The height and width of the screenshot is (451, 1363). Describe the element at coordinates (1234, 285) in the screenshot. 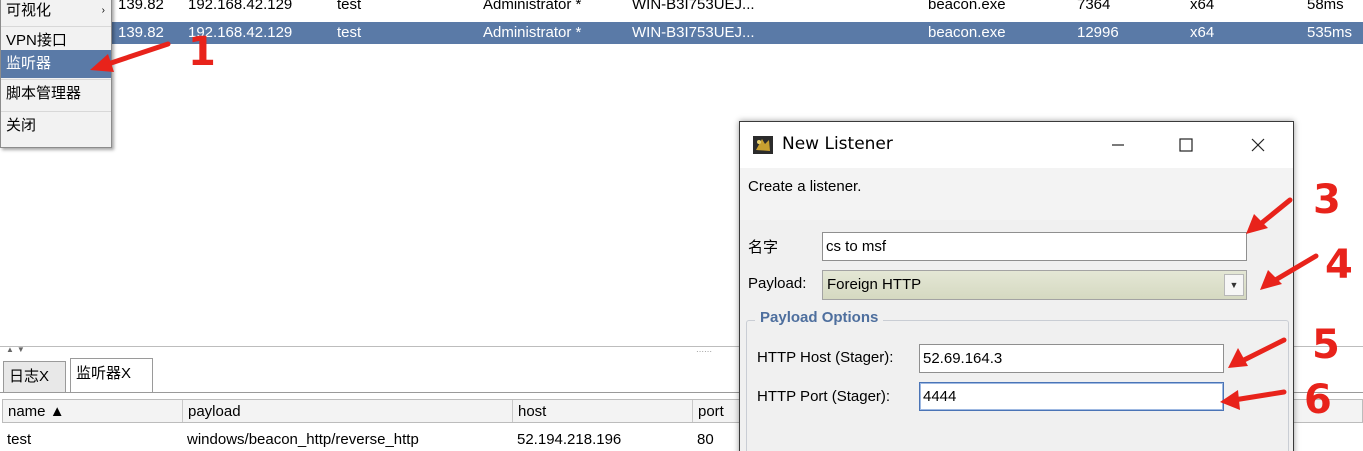

I see `chevron-down-icon: ▼` at that location.